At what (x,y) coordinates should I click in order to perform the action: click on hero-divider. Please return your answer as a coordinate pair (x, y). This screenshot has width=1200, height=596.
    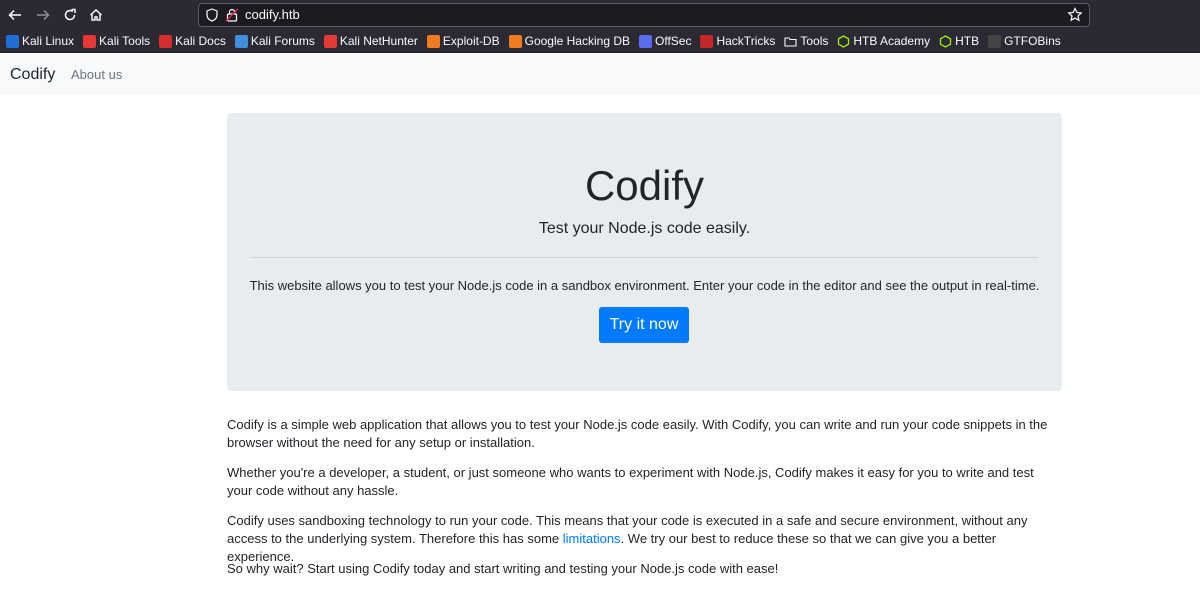
    Looking at the image, I should click on (644, 257).